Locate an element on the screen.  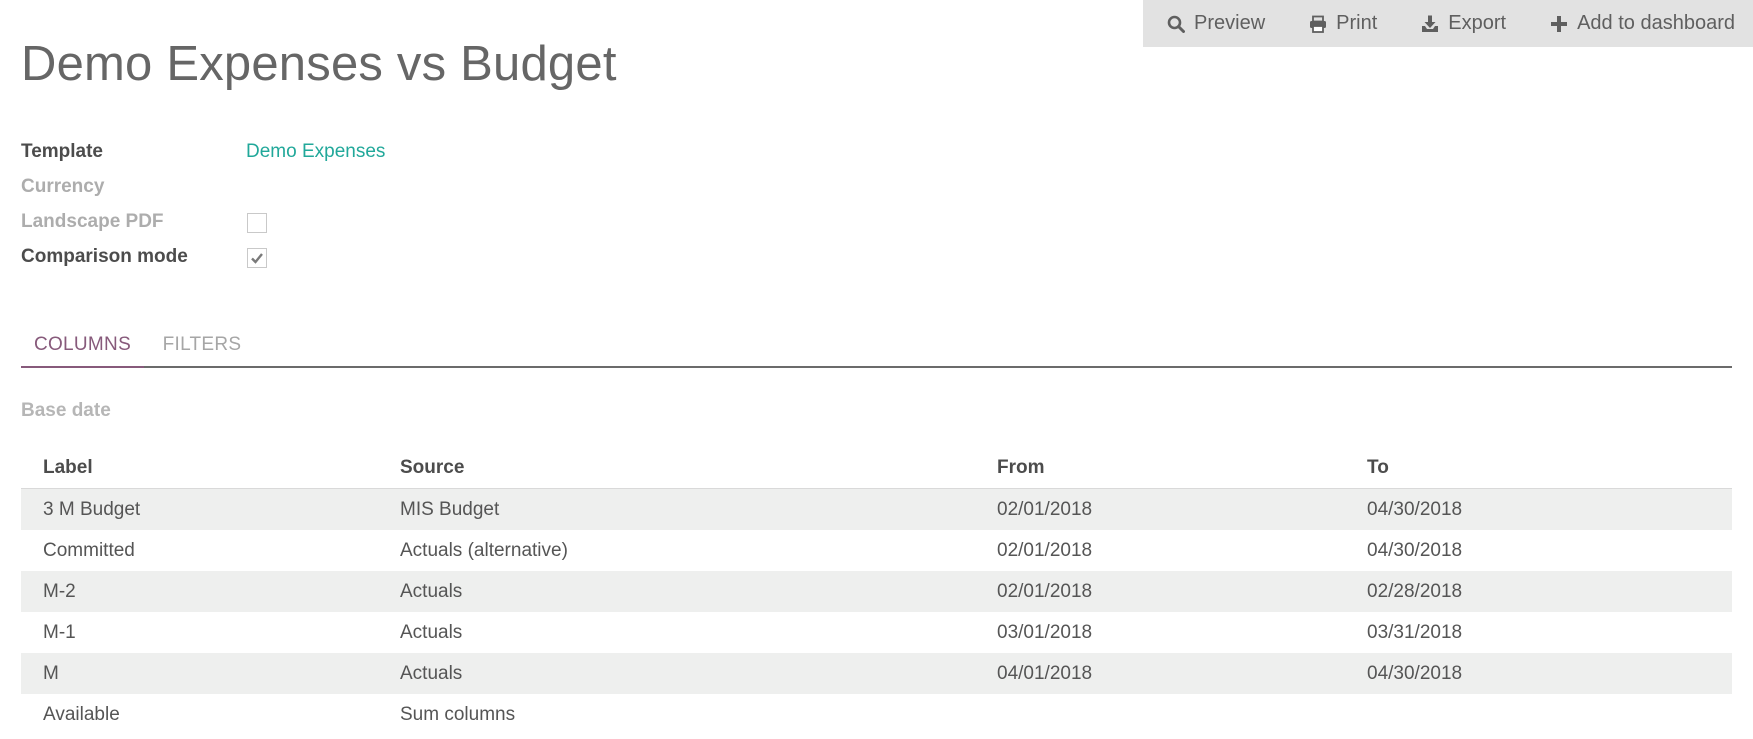
row-to: 02/28/2018 is located at coordinates (1415, 591).